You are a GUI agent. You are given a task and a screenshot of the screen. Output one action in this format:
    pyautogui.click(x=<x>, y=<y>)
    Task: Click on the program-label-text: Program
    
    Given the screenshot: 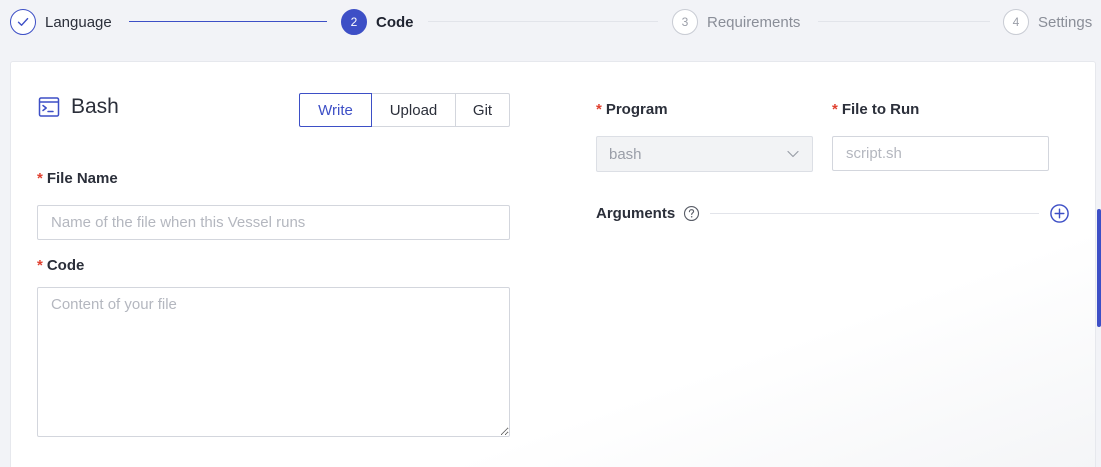 What is the action you would take?
    pyautogui.click(x=636, y=109)
    